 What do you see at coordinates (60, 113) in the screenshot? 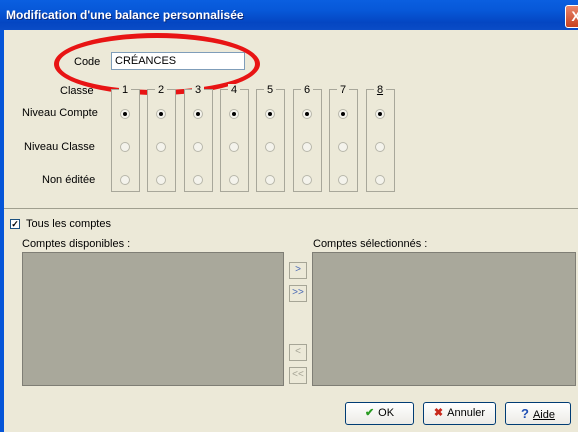
I see `row-label-niveau-compte: Niveau Compte` at bounding box center [60, 113].